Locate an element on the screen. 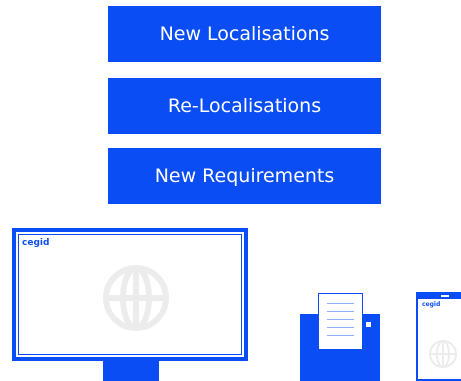 This screenshot has width=461, height=381. phone-icon: cegid is located at coordinates (438, 336).